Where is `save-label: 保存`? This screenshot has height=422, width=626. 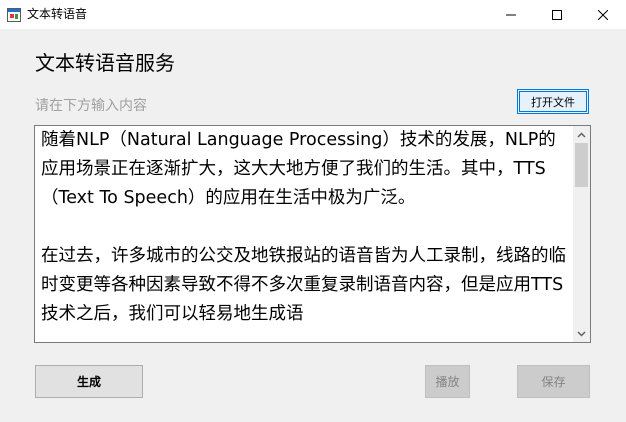 save-label: 保存 is located at coordinates (553, 382).